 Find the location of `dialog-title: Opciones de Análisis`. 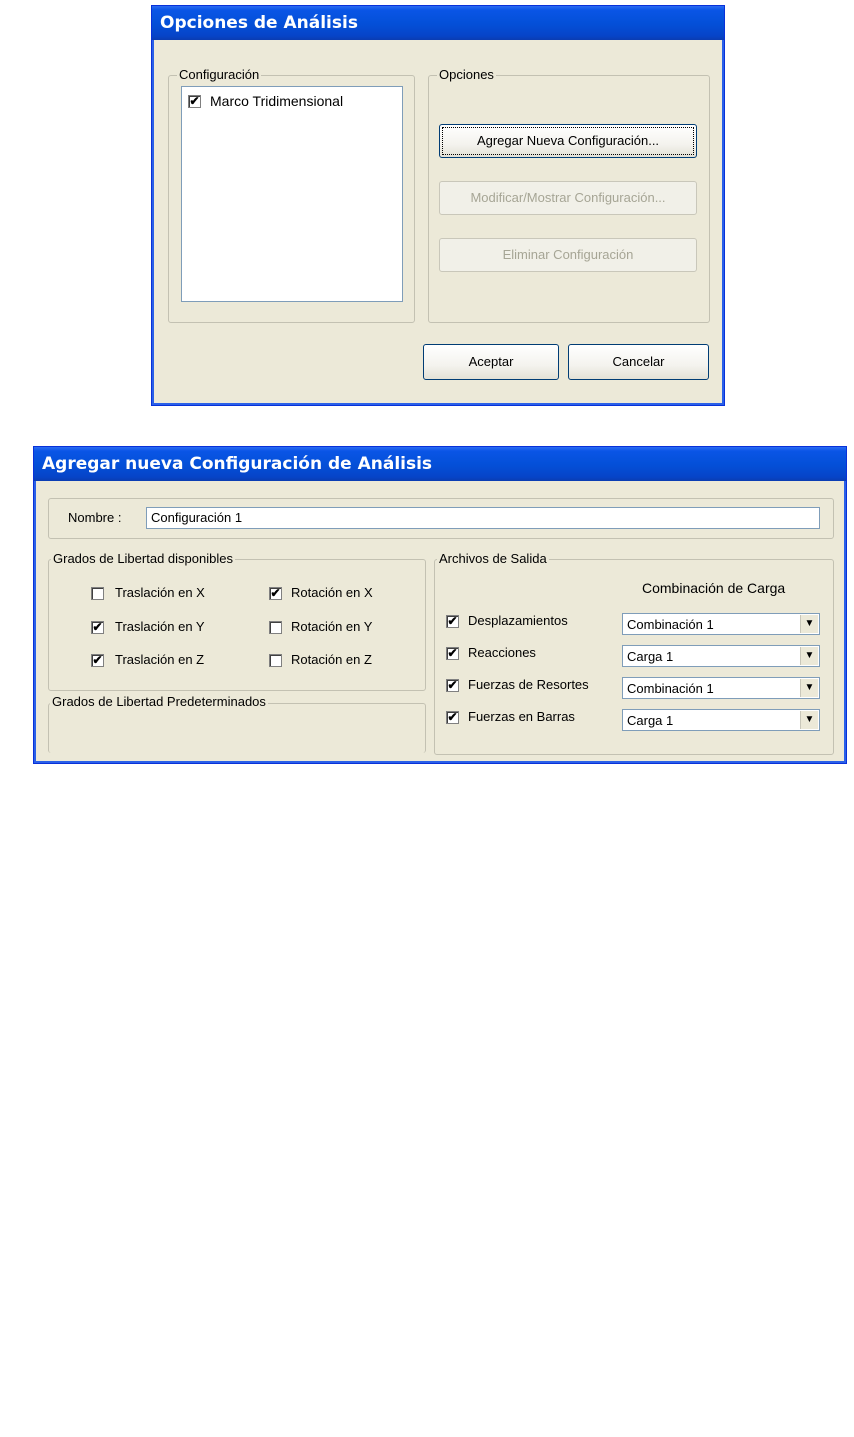

dialog-title: Opciones de Análisis is located at coordinates (438, 23).